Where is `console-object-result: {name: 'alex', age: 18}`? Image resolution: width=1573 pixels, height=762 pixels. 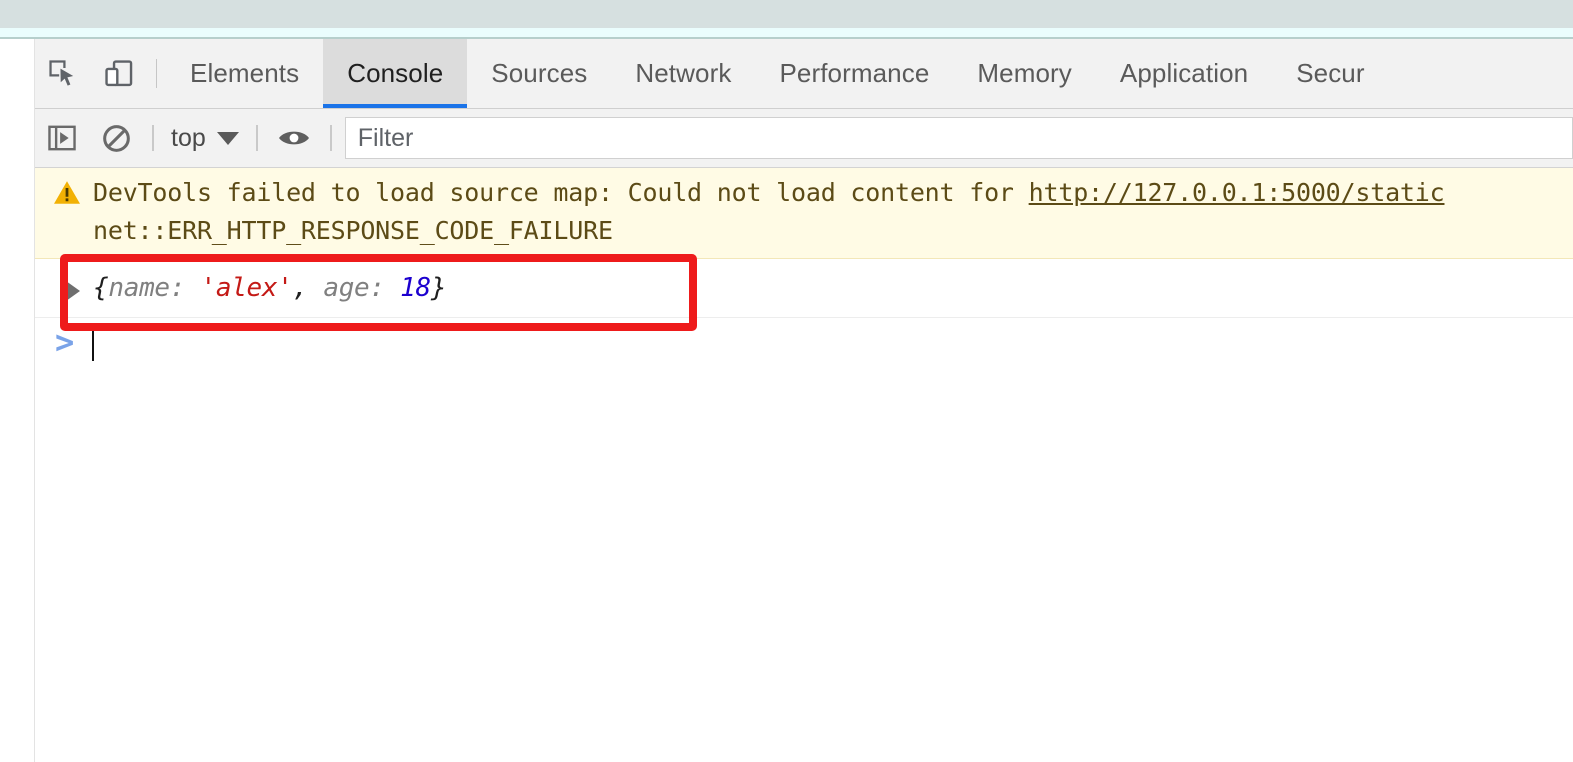
console-object-result: {name: 'alex', age: 18} is located at coordinates (804, 288).